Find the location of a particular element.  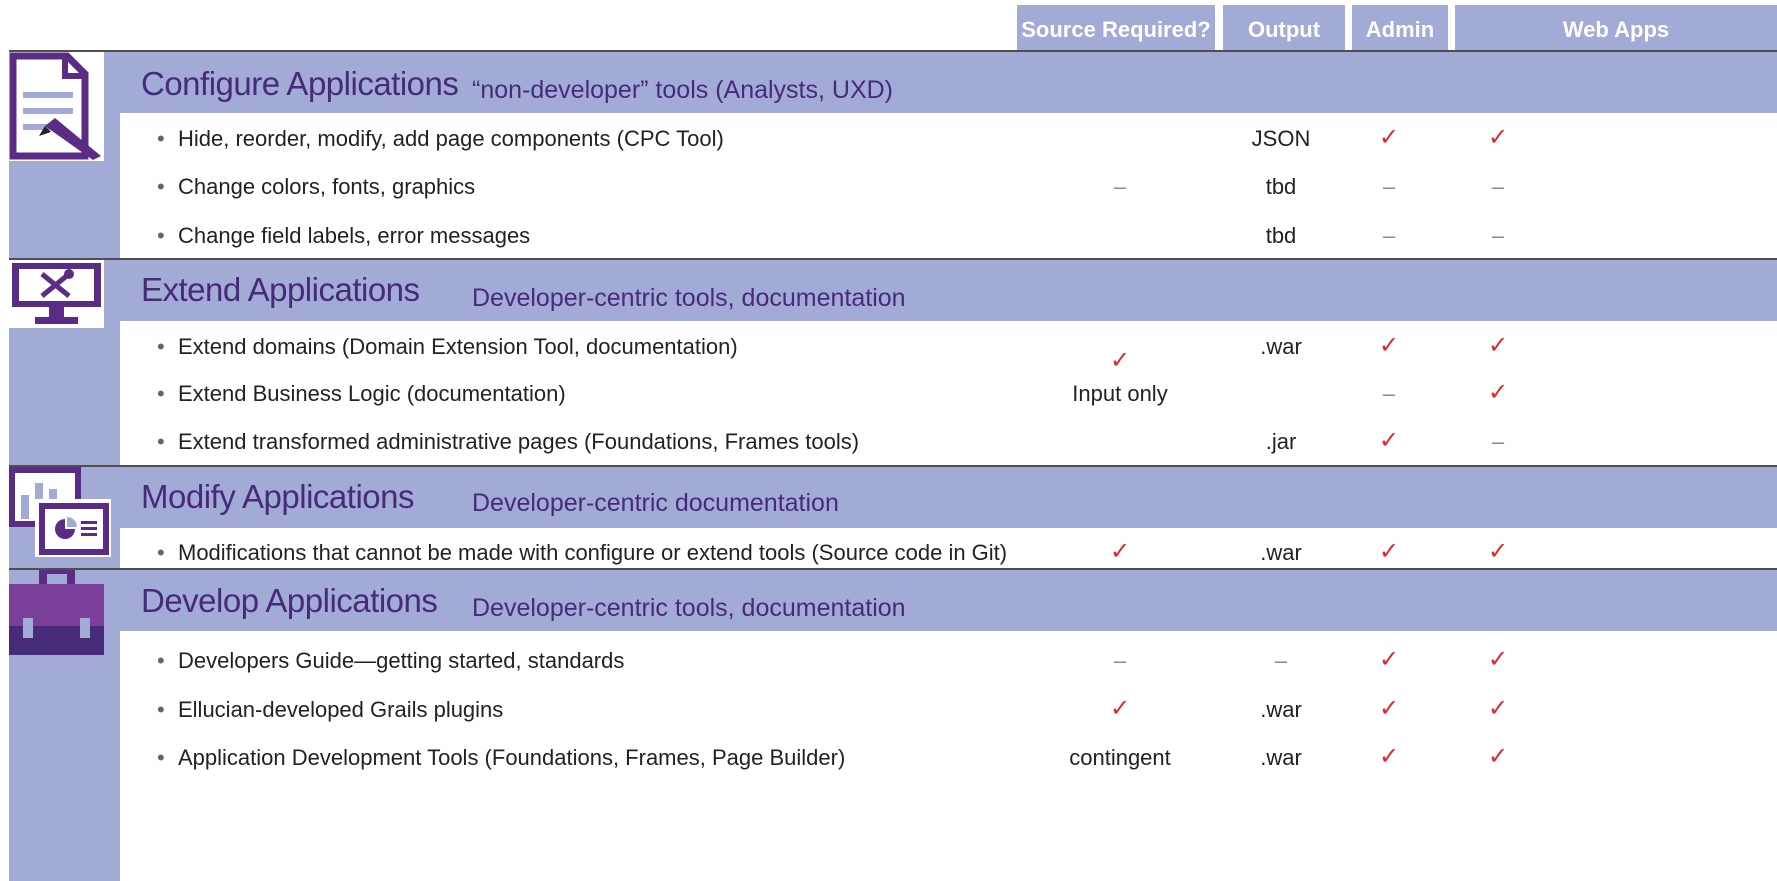

section-subtitle: Developer-centric documentation is located at coordinates (655, 503).